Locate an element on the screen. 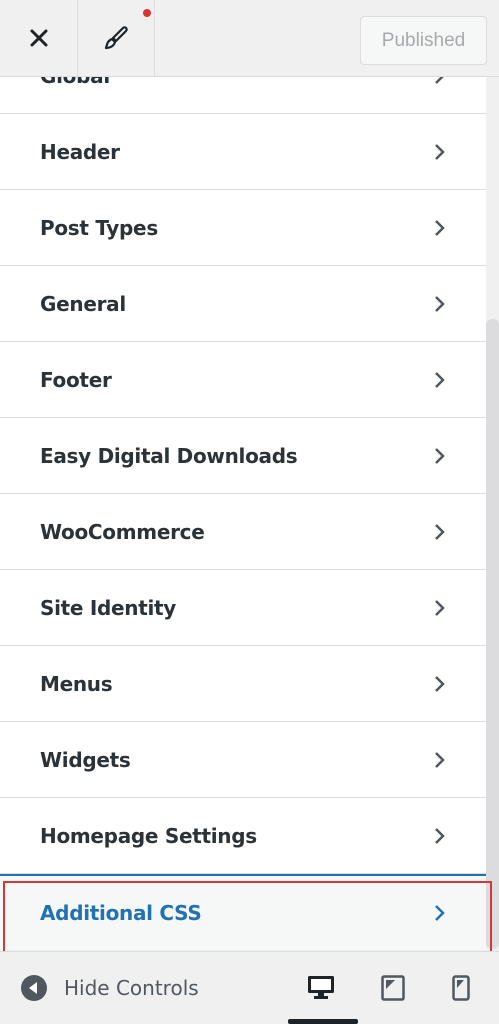  scrollbar-thumb is located at coordinates (492, 634).